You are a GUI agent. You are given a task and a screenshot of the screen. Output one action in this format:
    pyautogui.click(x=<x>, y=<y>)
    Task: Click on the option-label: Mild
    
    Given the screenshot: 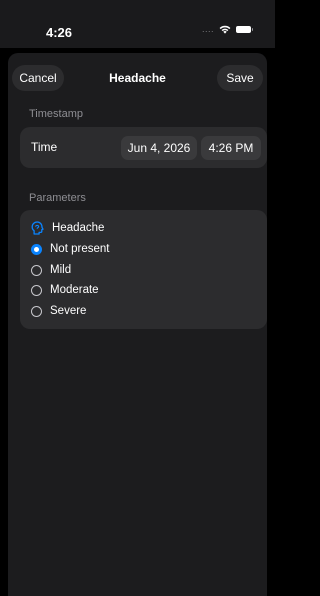 What is the action you would take?
    pyautogui.click(x=61, y=270)
    